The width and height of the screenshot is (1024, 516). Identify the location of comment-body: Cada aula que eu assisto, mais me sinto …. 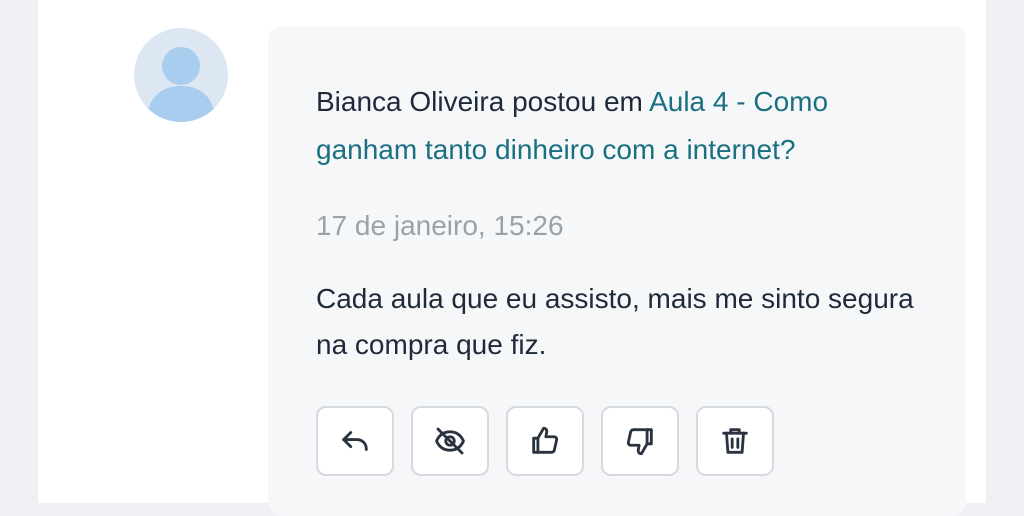
(615, 321).